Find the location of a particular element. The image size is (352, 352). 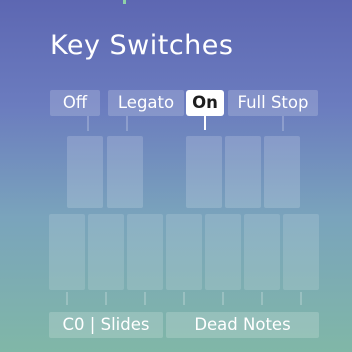

panel-title: Key Switches is located at coordinates (142, 45).